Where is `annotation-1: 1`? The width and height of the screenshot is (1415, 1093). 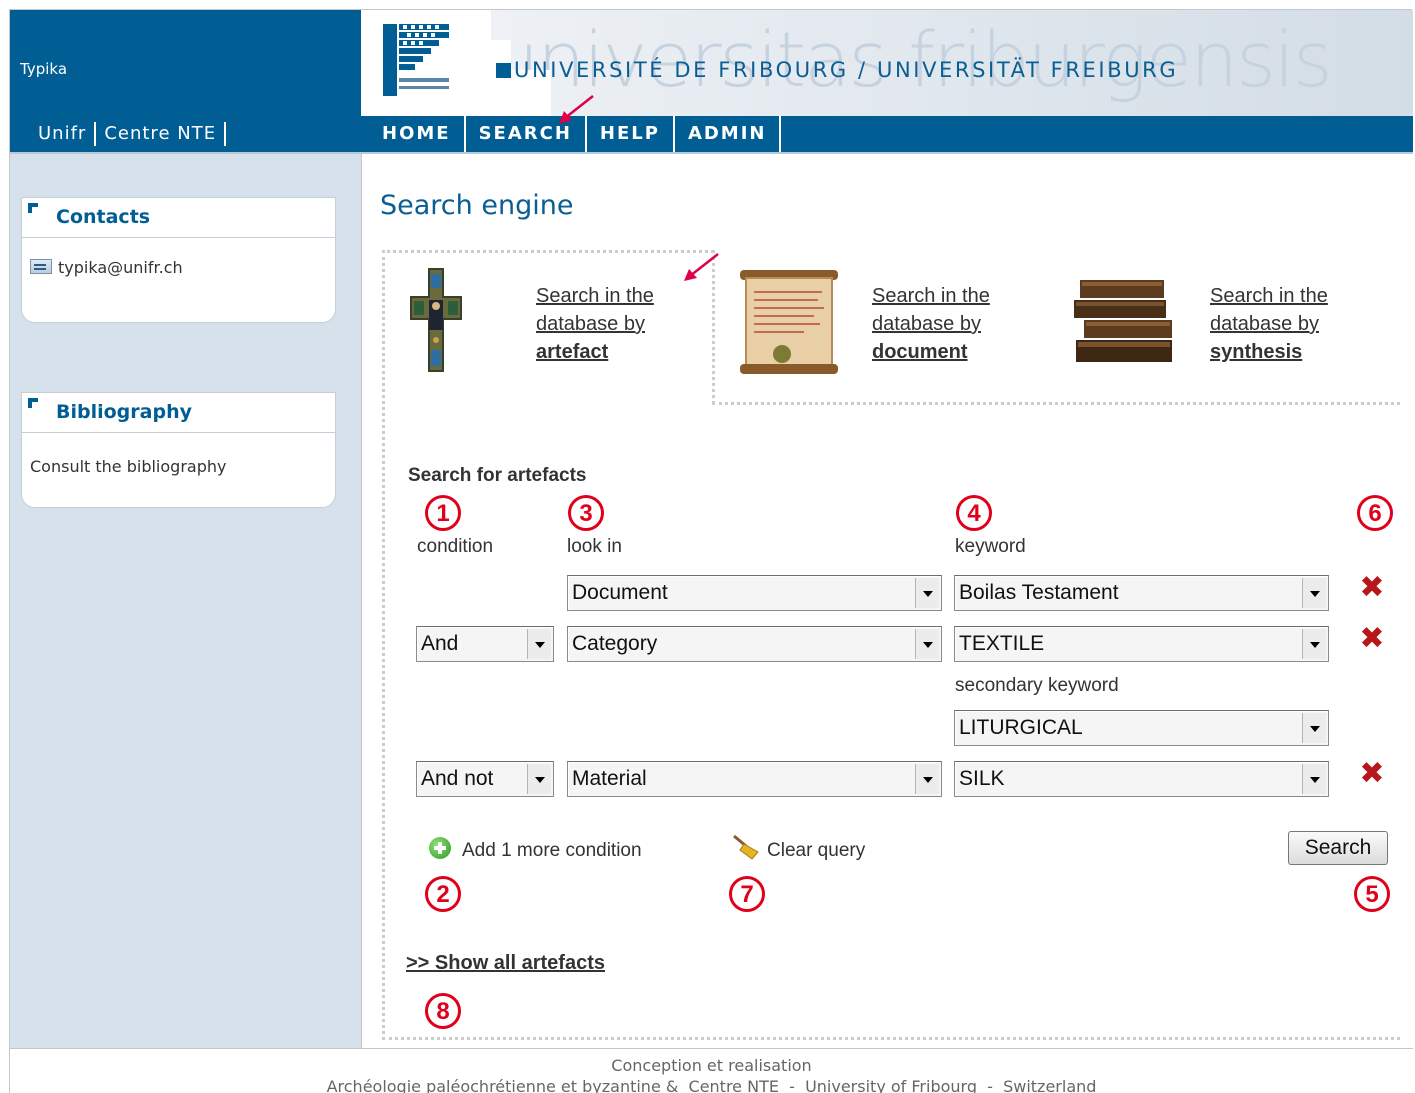 annotation-1: 1 is located at coordinates (443, 513).